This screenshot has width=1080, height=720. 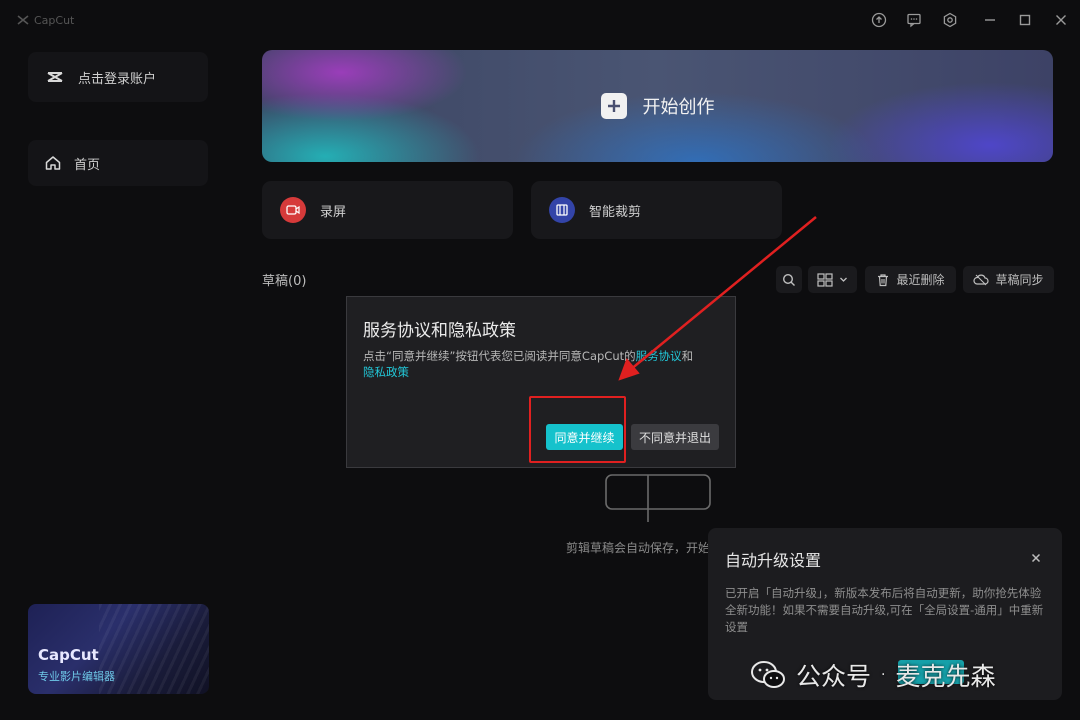 What do you see at coordinates (920, 280) in the screenshot?
I see `recent-delete-label: 最近删除` at bounding box center [920, 280].